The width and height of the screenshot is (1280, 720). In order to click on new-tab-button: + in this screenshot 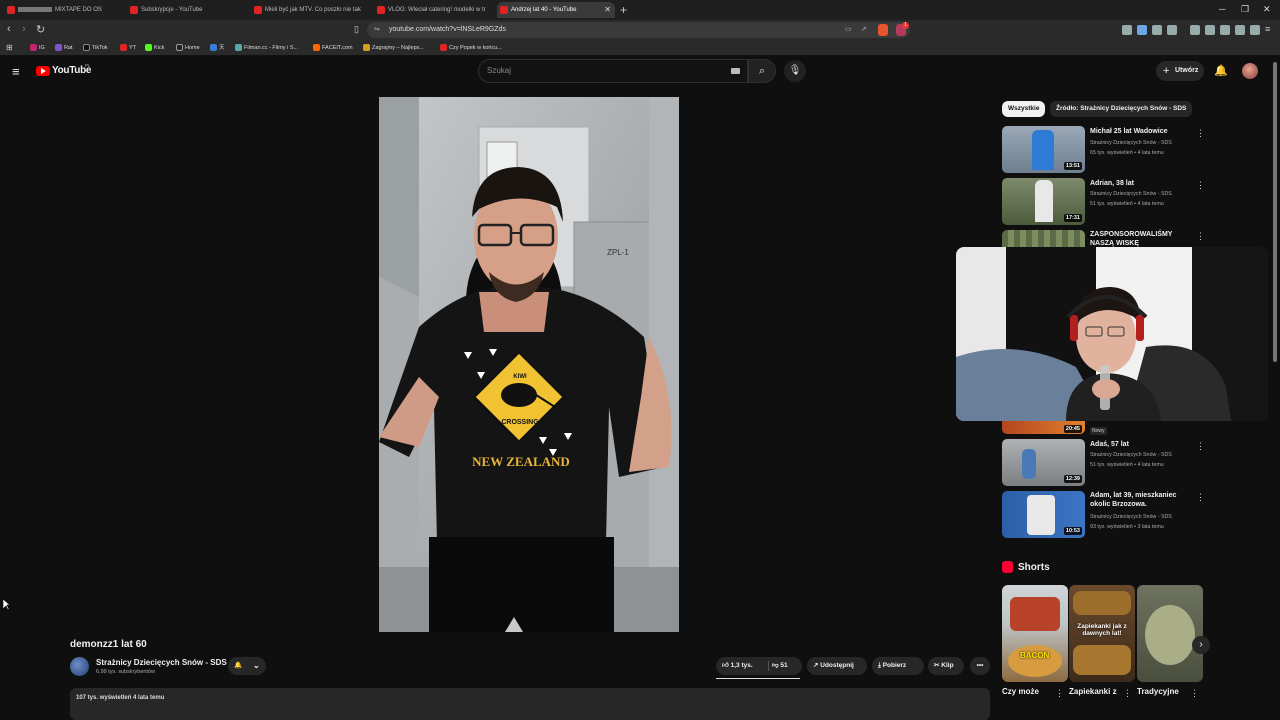, I will do `click(623, 10)`.